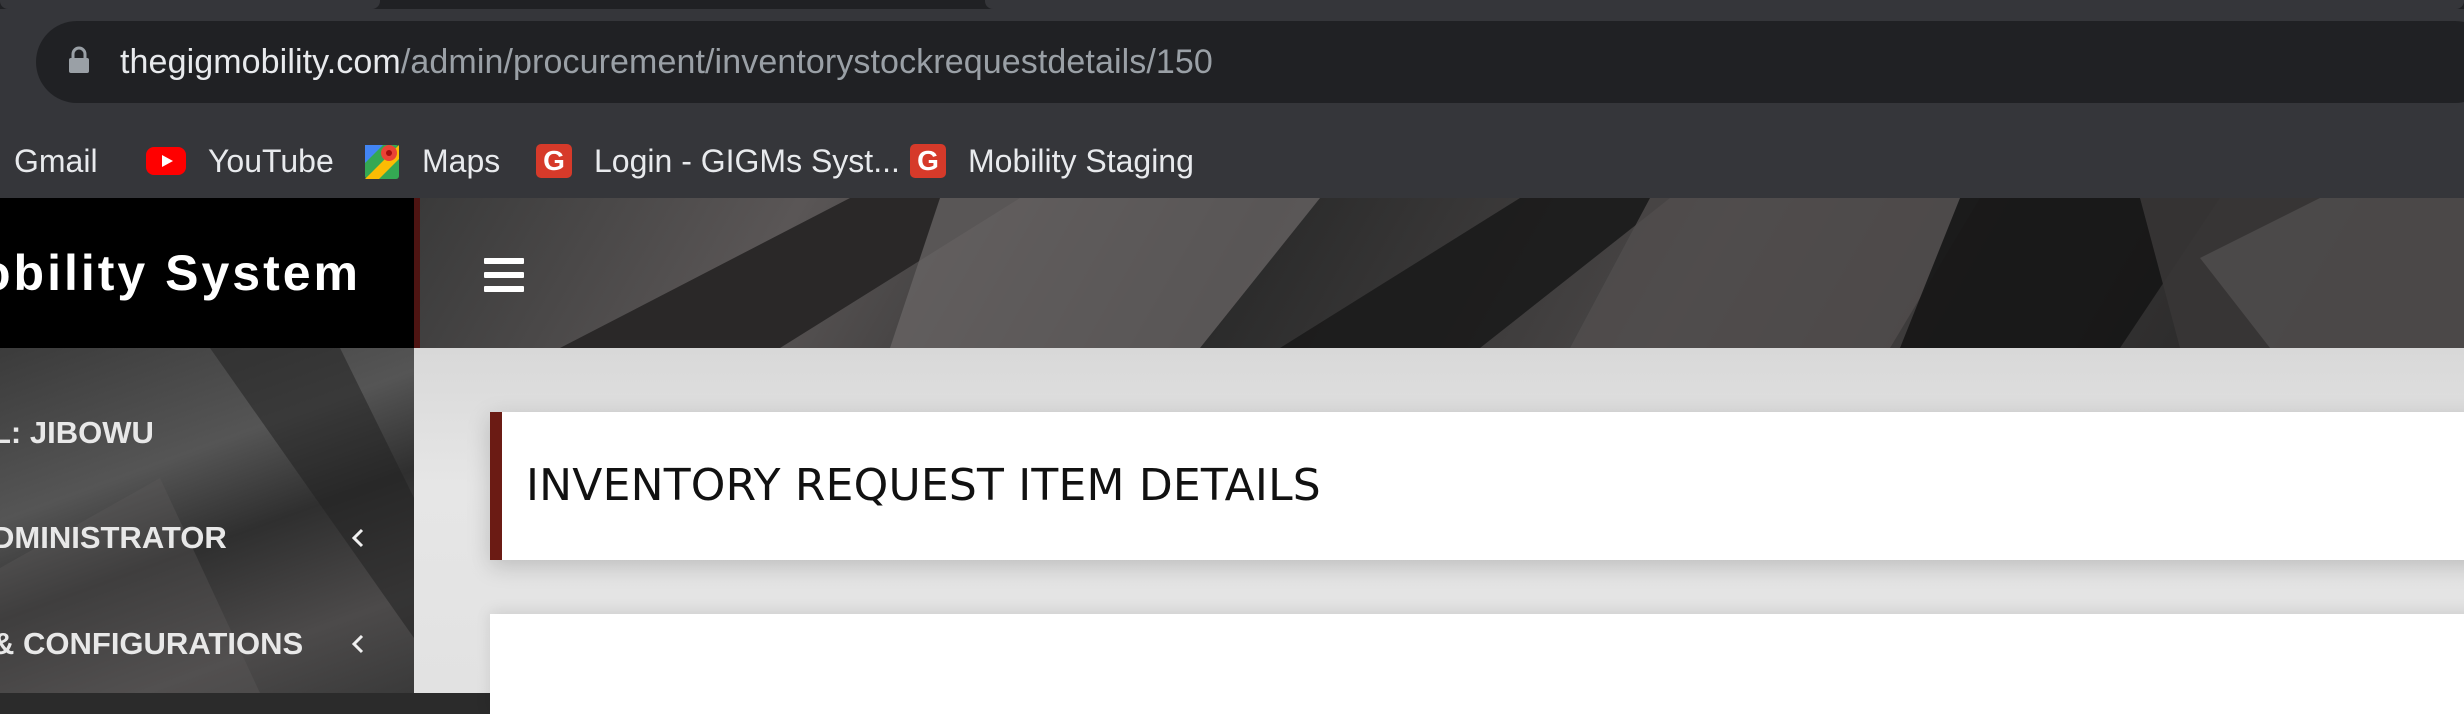 The image size is (2464, 714). I want to click on bookmark-label: YouTube, so click(271, 160).